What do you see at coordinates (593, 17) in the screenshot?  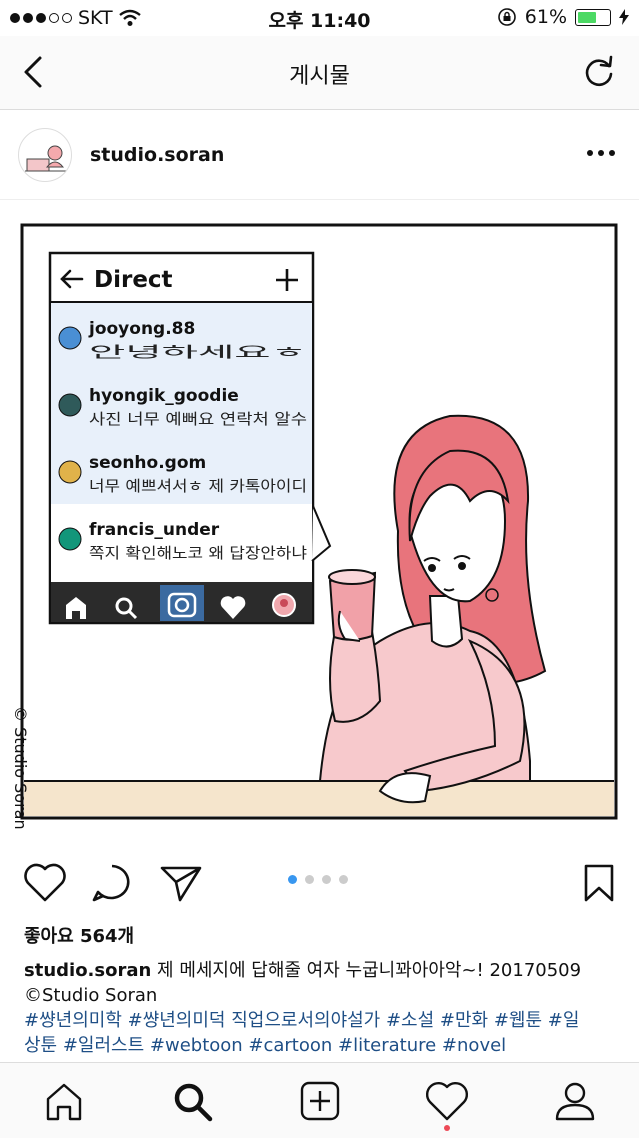 I see `battery-icon` at bounding box center [593, 17].